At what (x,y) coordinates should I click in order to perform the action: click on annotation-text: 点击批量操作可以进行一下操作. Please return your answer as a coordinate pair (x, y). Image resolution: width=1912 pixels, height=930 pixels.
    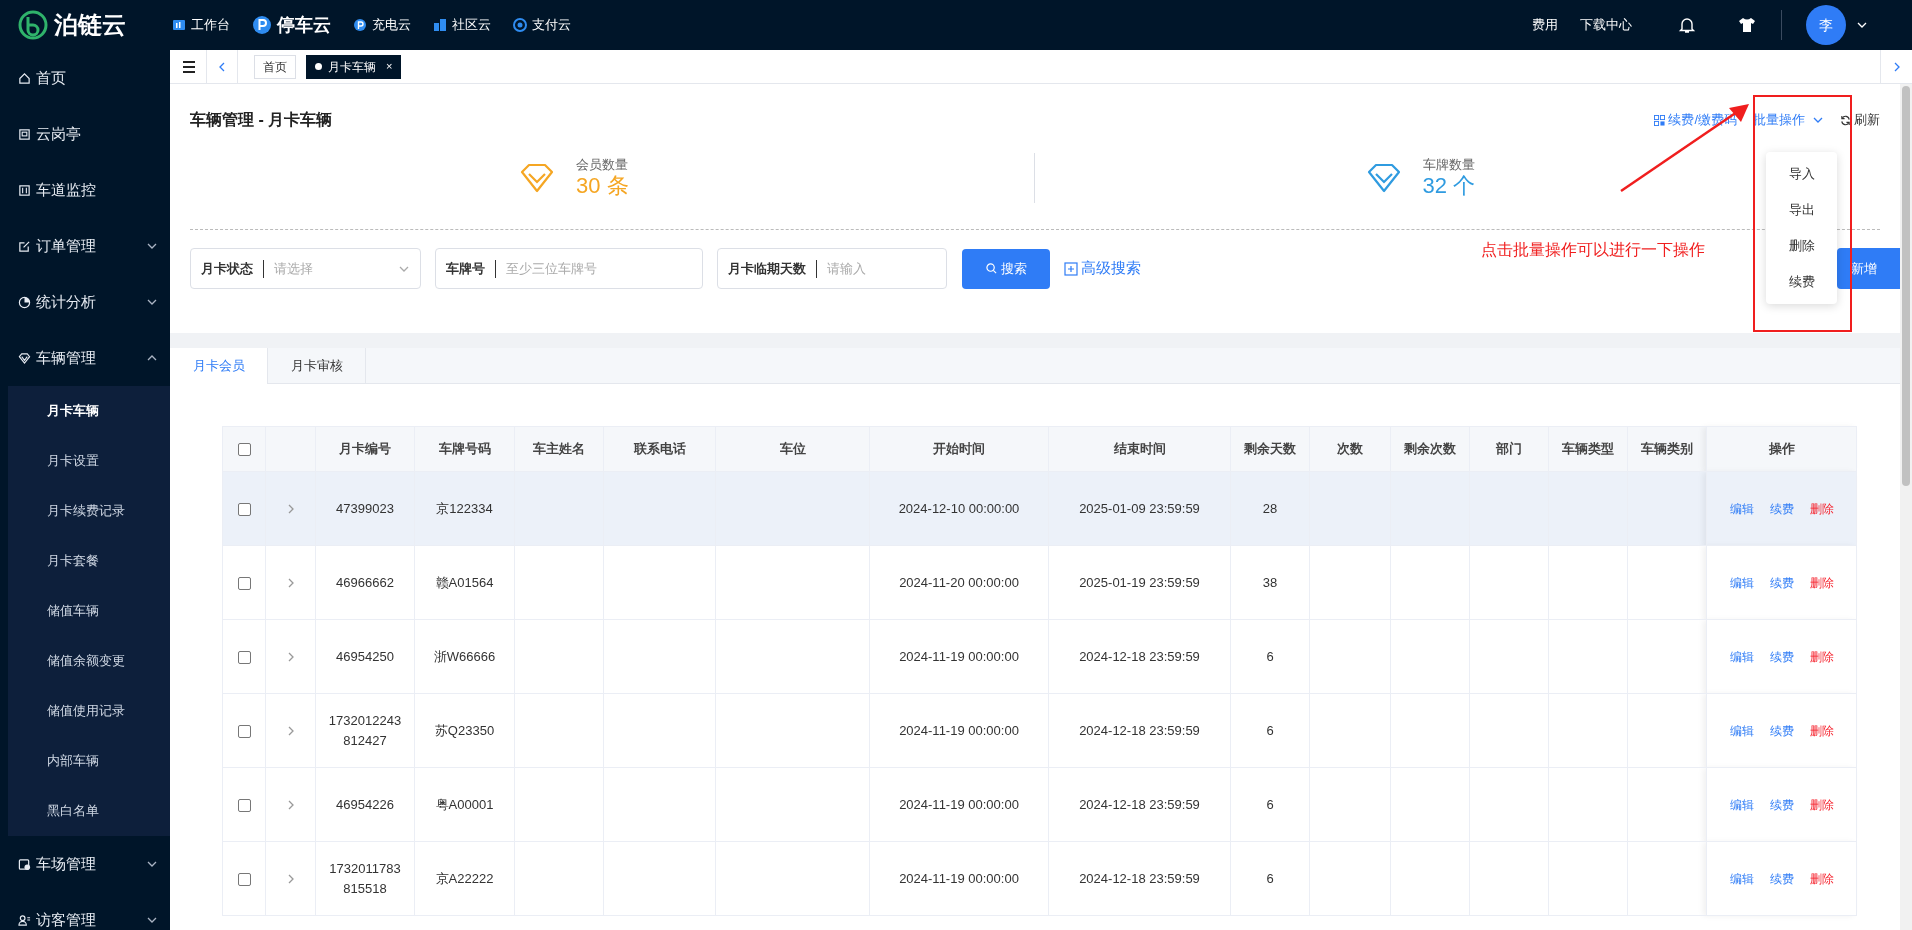
    Looking at the image, I should click on (1593, 250).